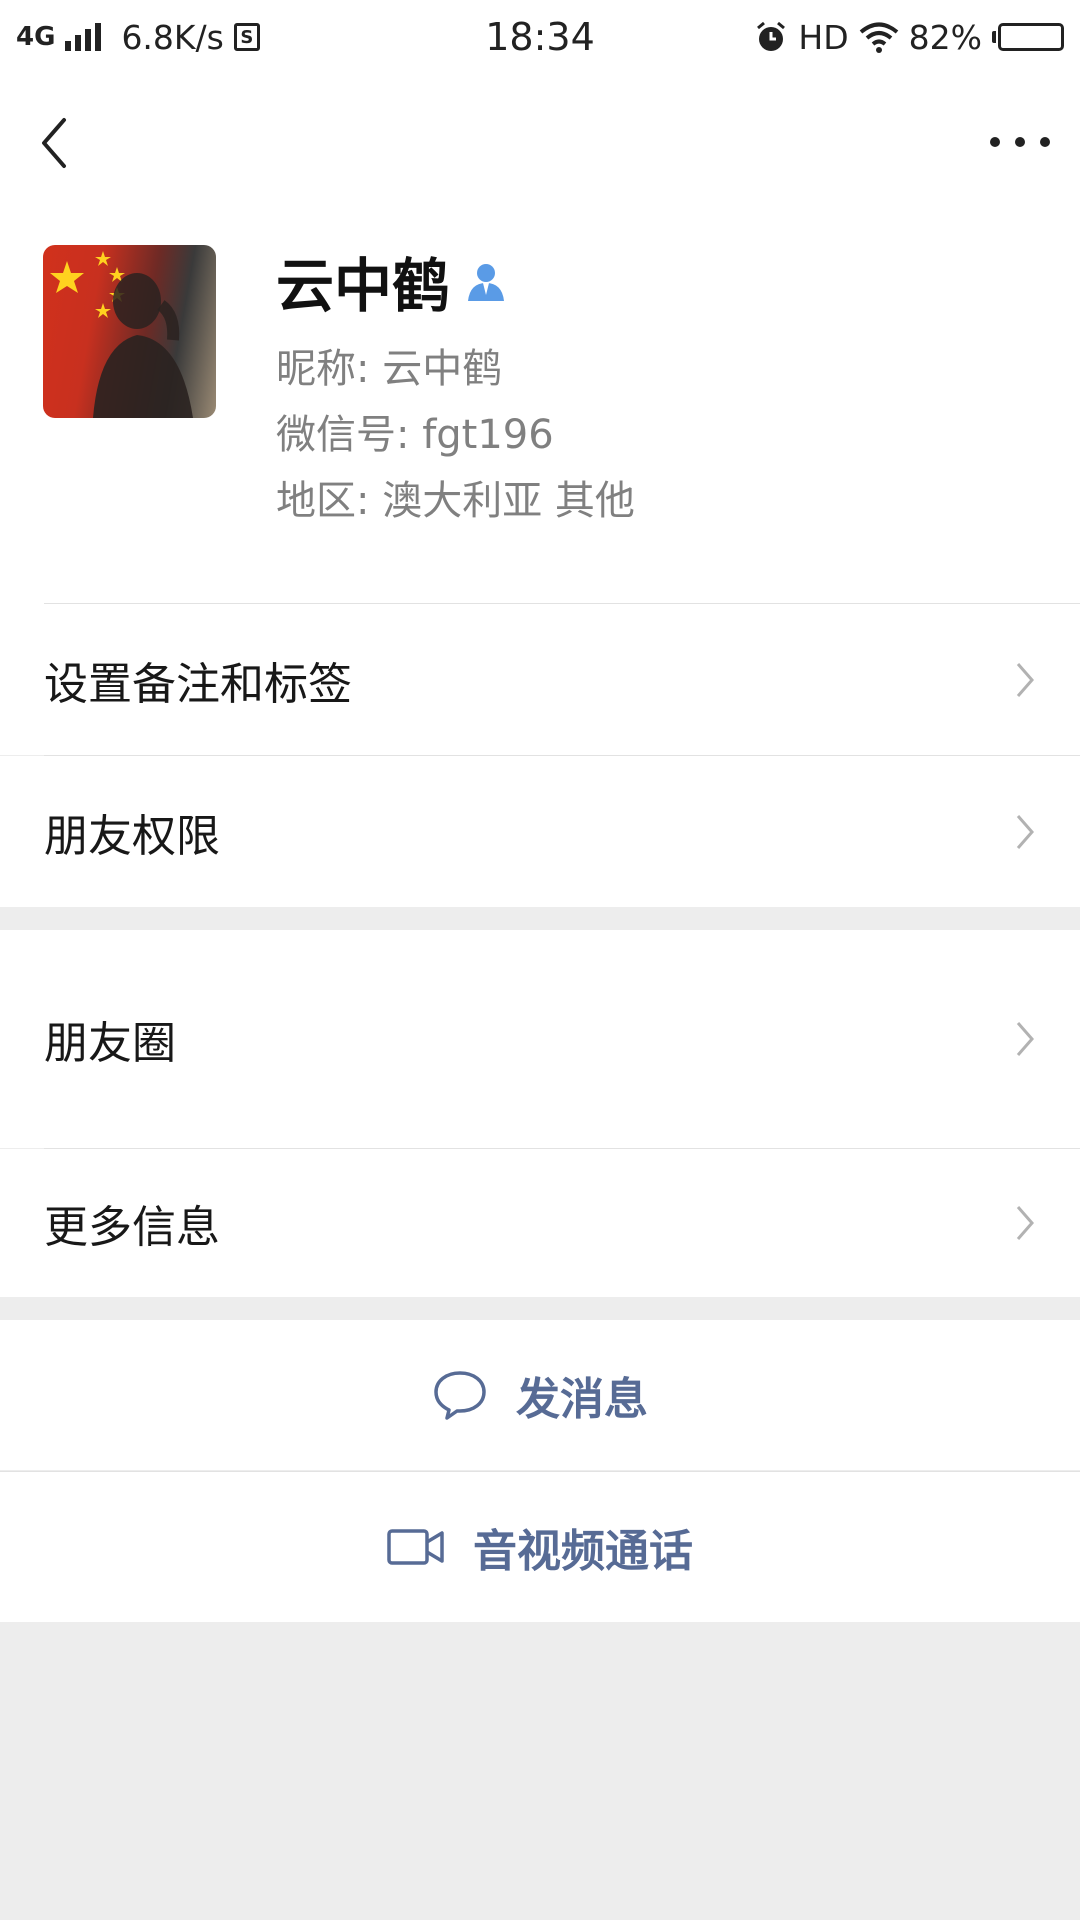 This screenshot has height=1920, width=1080. What do you see at coordinates (582, 1399) in the screenshot?
I see `send-message-label: 发消息` at bounding box center [582, 1399].